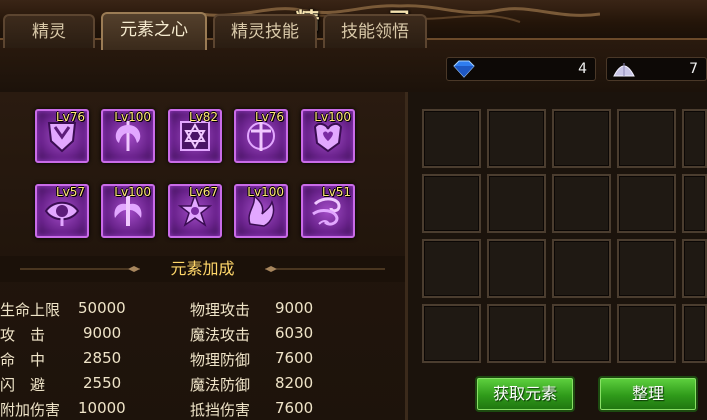  Describe the element at coordinates (102, 358) in the screenshot. I see `stat-value: 2850` at that location.